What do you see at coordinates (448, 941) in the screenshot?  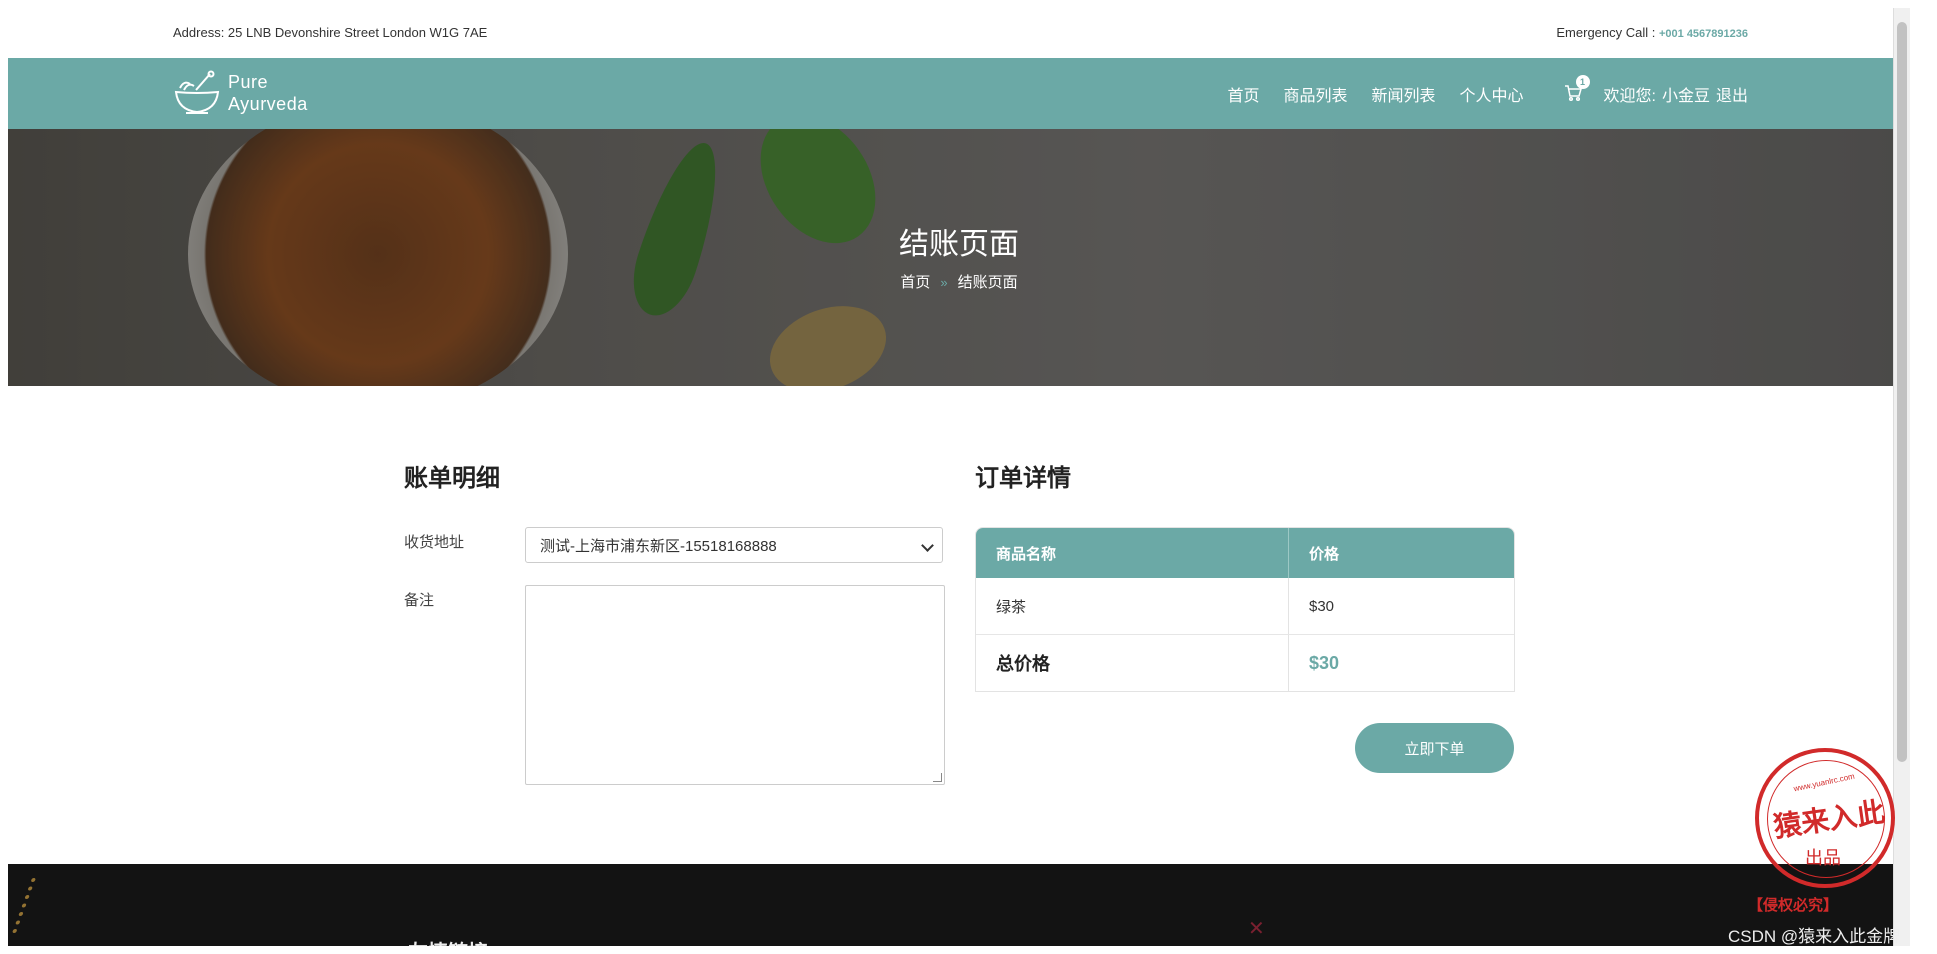 I see `footer-links-title: 友情链接` at bounding box center [448, 941].